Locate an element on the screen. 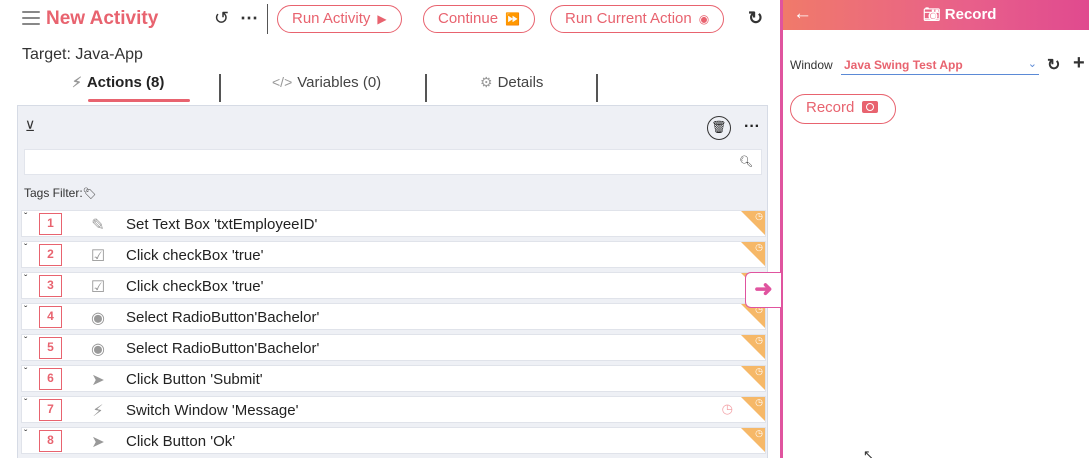  action-number: 7 is located at coordinates (50, 410).